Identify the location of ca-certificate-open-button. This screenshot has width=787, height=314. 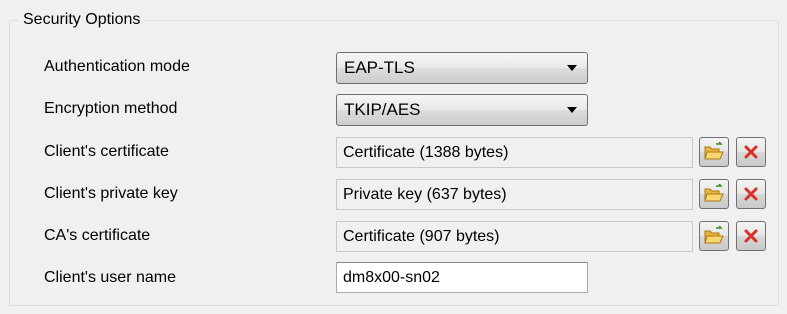
(714, 236).